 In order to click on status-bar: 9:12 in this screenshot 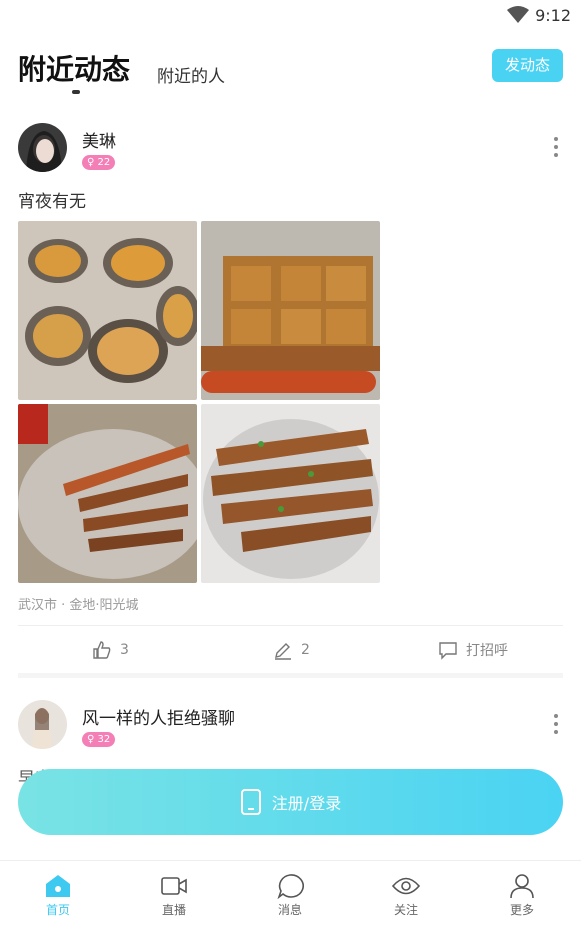, I will do `click(290, 16)`.